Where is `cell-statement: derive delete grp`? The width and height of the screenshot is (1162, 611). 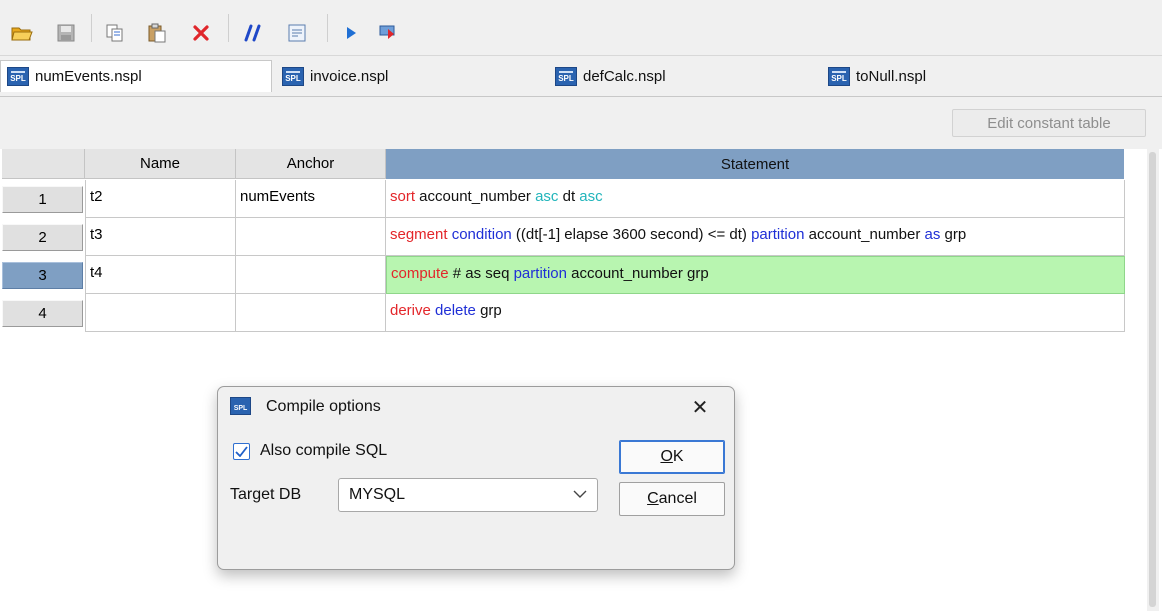
cell-statement: derive delete grp is located at coordinates (755, 313).